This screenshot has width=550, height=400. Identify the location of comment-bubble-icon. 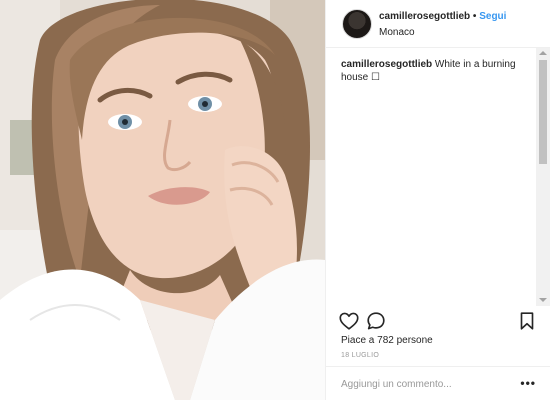
(376, 321).